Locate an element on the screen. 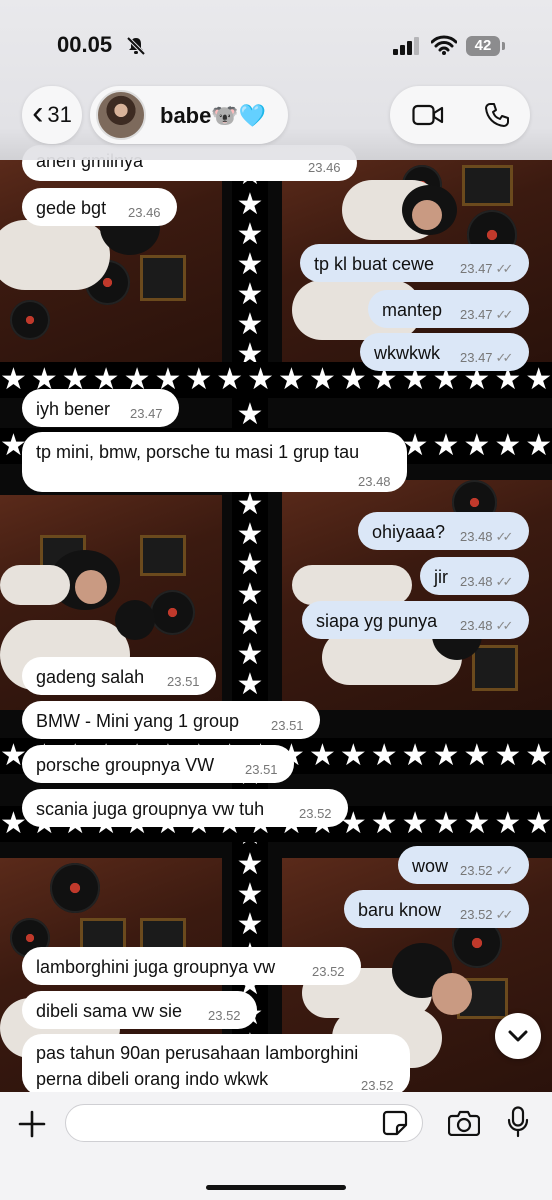 The height and width of the screenshot is (1200, 552). home-indicator is located at coordinates (276, 1187).